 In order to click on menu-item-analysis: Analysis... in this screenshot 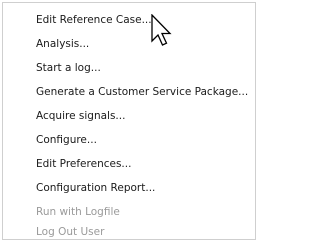, I will do `click(62, 44)`.